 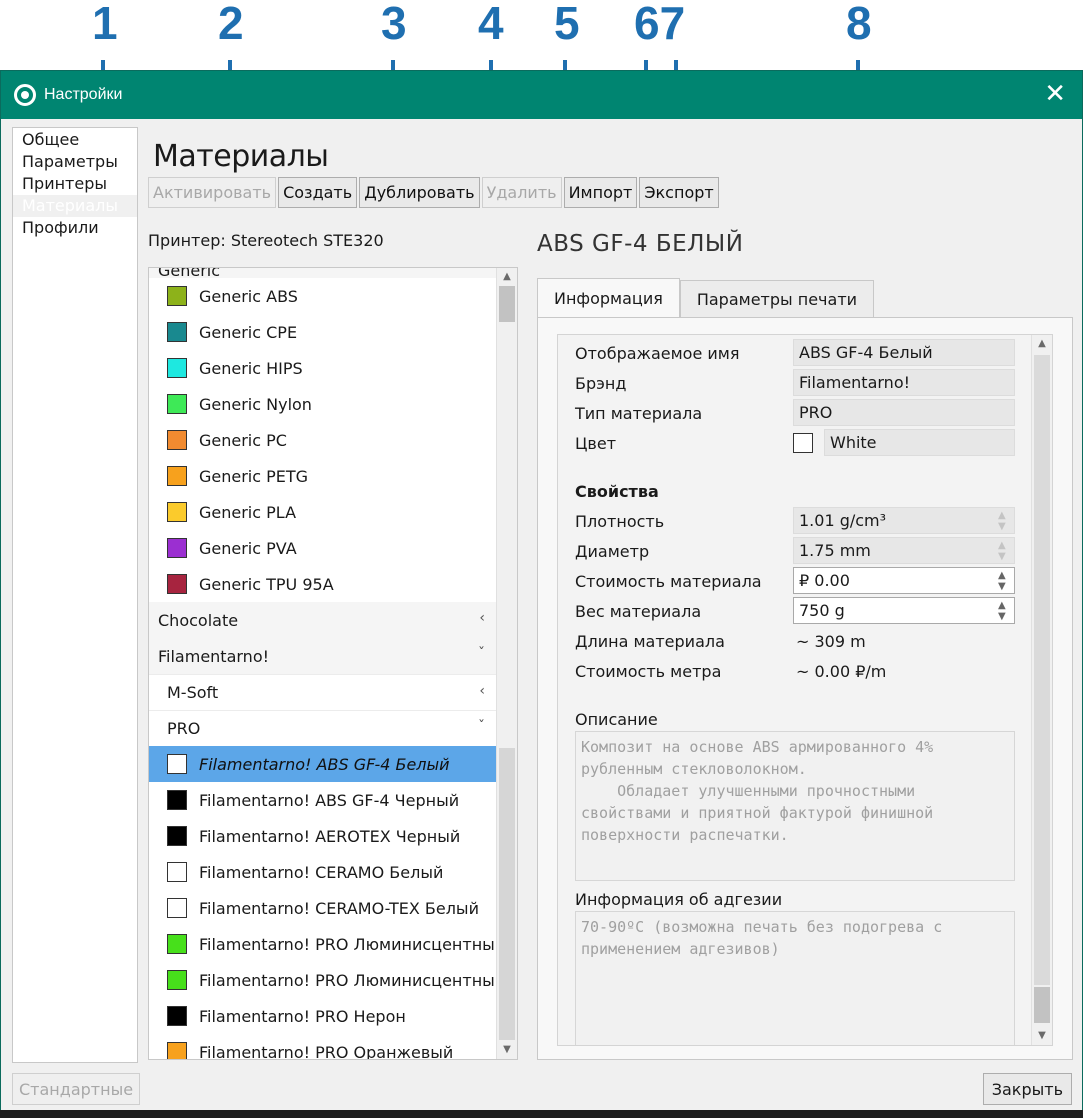 I want to click on material-item: Filamentarno! ABS GF-4 Белый, so click(x=323, y=764).